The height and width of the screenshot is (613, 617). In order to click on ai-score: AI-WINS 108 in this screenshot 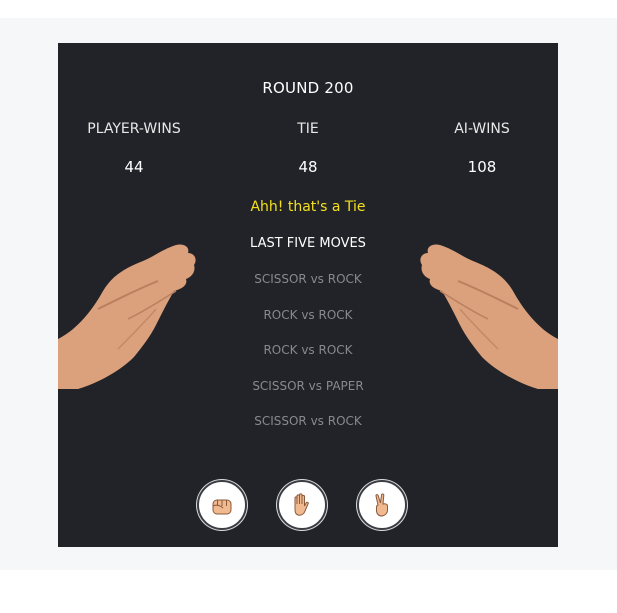, I will do `click(480, 148)`.